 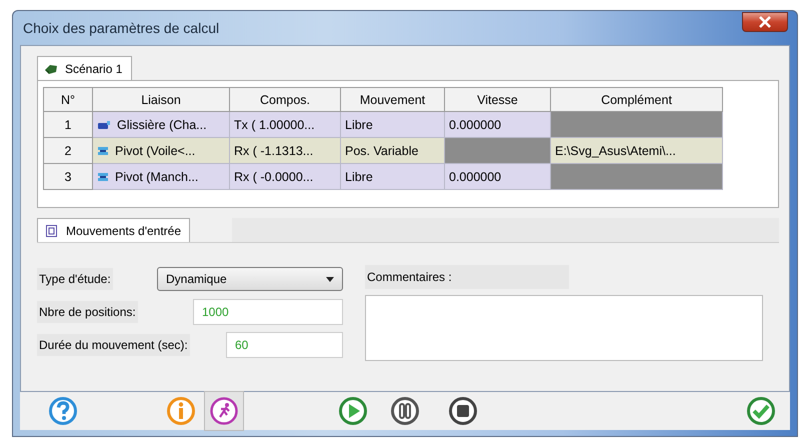 What do you see at coordinates (250, 279) in the screenshot?
I see `study-type-dropdown: Dynamique` at bounding box center [250, 279].